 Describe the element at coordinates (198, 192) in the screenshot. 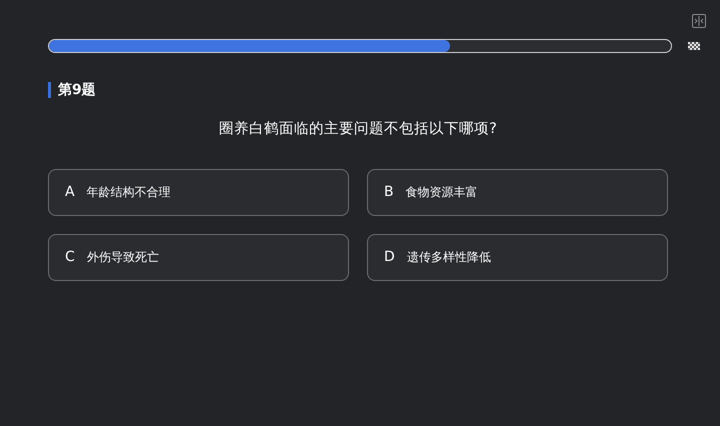

I see `answer-option: A 年龄结构不合理` at that location.